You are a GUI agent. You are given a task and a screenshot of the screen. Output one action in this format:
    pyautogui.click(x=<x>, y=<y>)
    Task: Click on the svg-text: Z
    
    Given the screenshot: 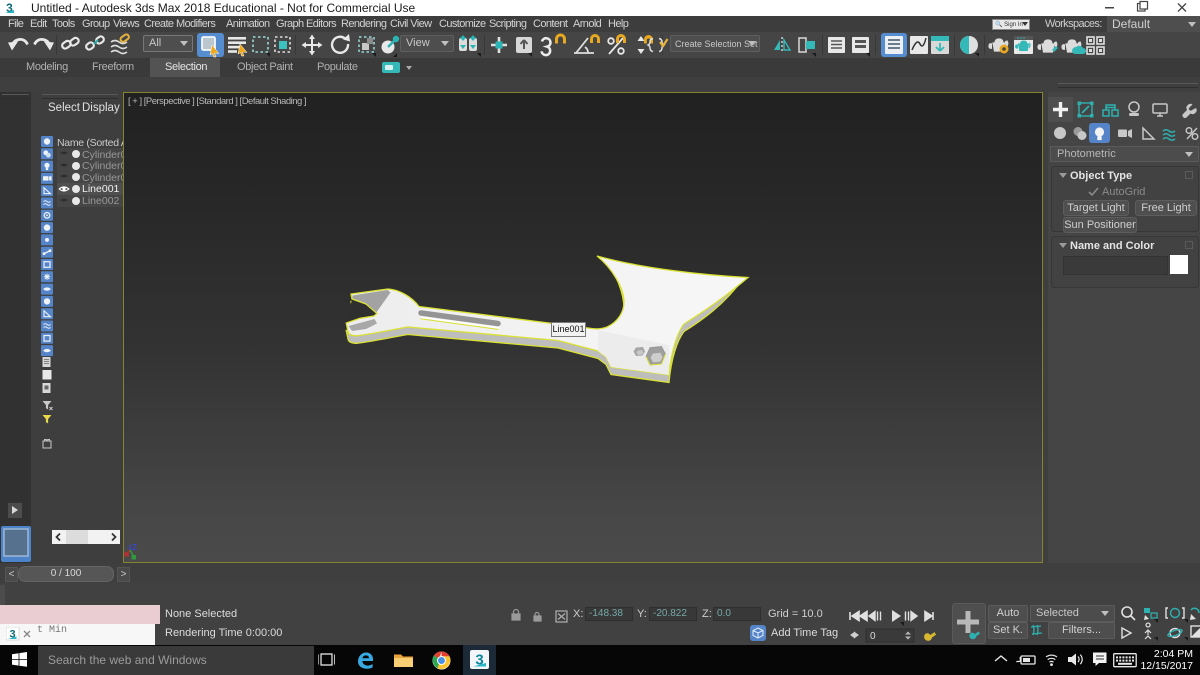 What is the action you would take?
    pyautogui.click(x=134, y=547)
    